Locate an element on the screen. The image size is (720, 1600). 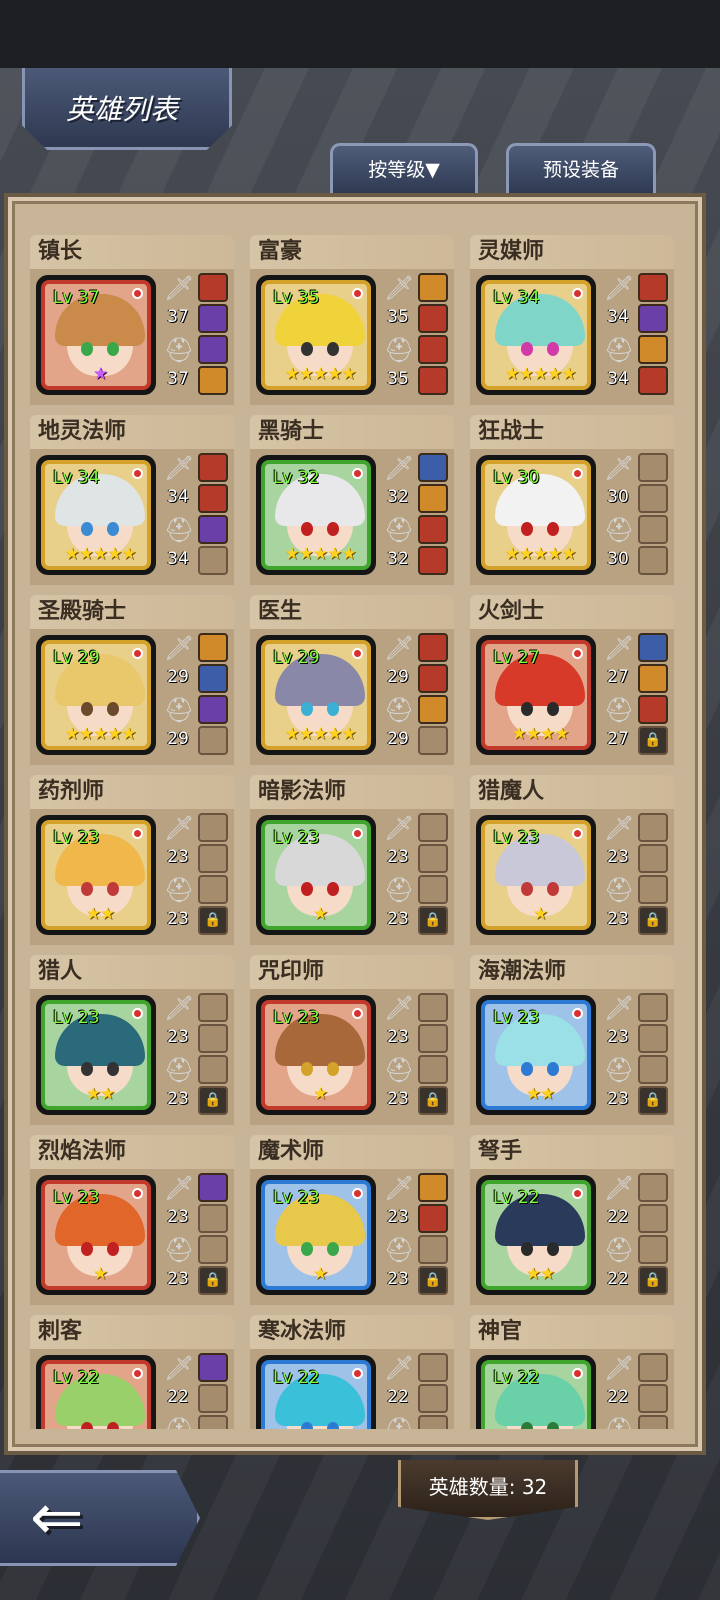
back-arrow-icon: ⇐ is located at coordinates (90, 1518).